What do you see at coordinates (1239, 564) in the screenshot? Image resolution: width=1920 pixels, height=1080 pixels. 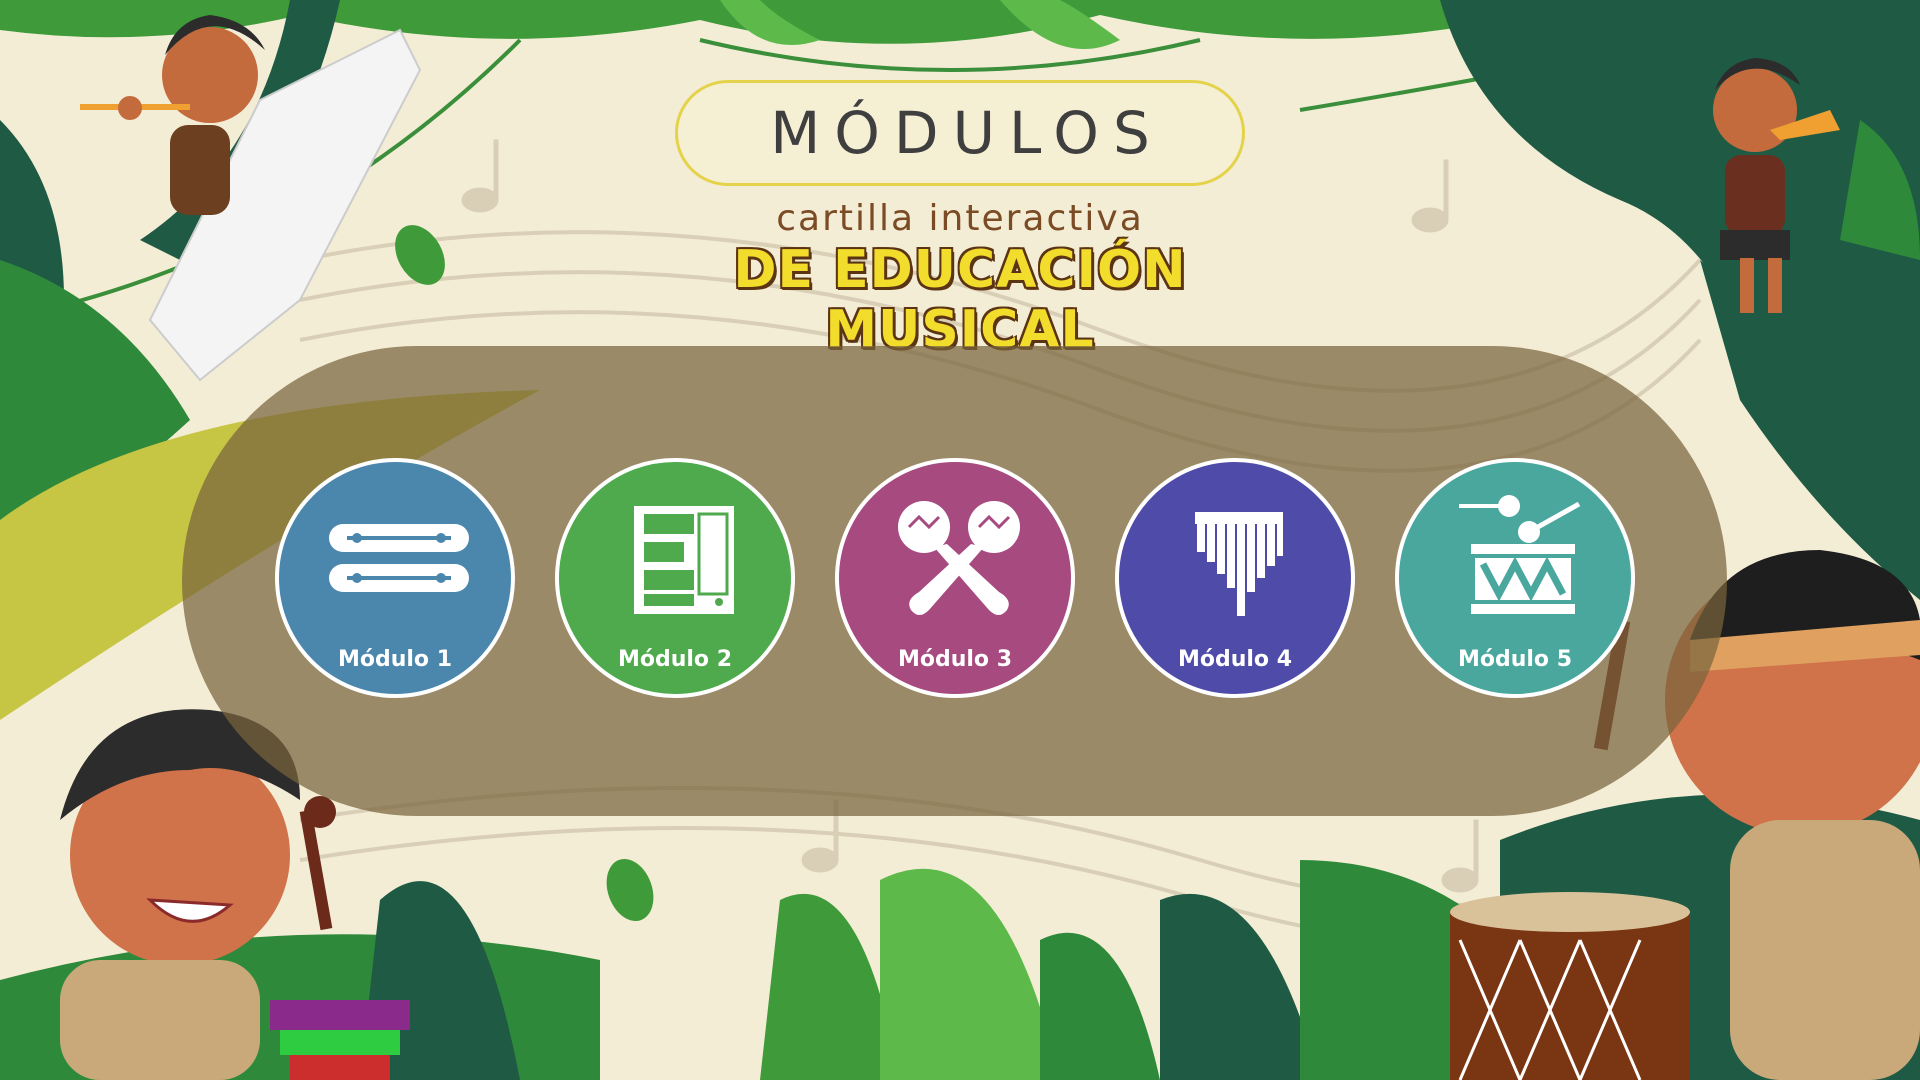 I see `pan-flute-icon` at bounding box center [1239, 564].